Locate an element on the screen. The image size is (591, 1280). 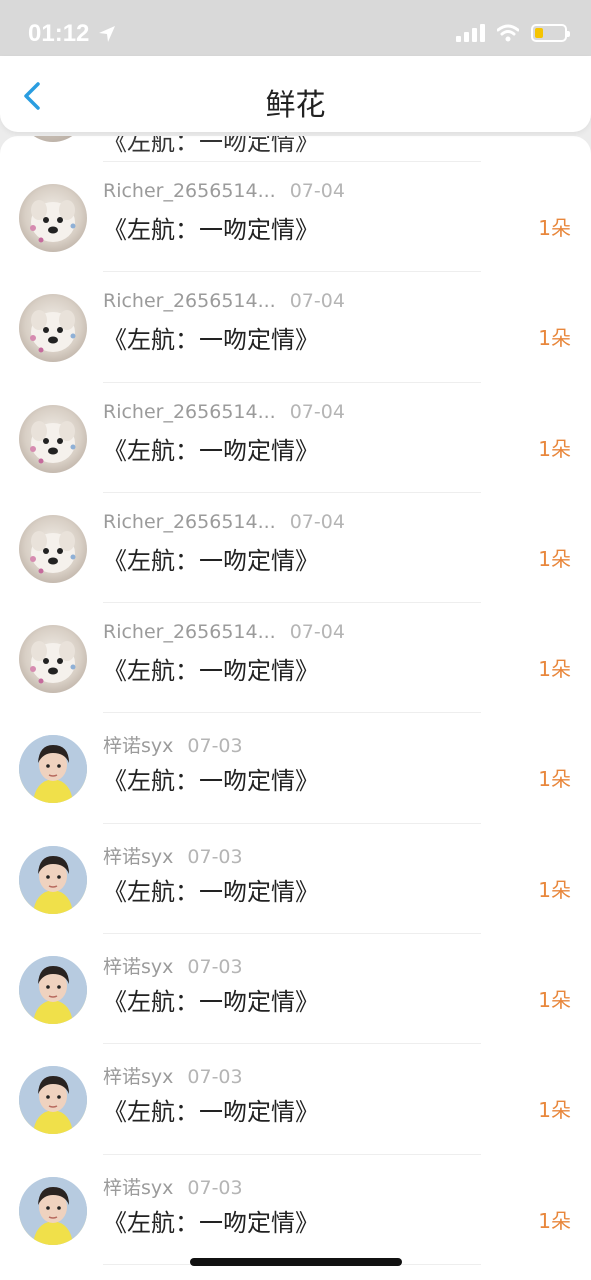
status-time-text: 01:12 is located at coordinates (59, 33).